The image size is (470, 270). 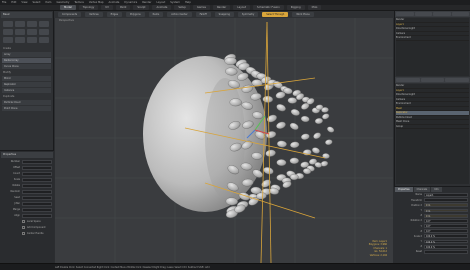 What do you see at coordinates (242, 7) in the screenshot?
I see `tab-mode: Layout` at bounding box center [242, 7].